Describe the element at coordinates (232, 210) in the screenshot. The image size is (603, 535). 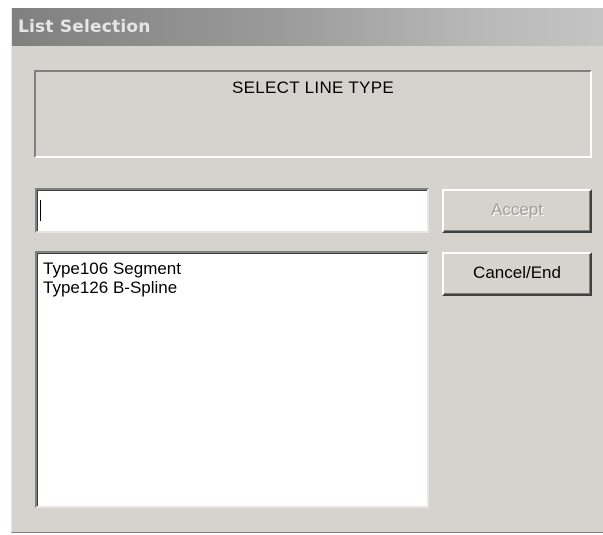
I see `selection-input` at that location.